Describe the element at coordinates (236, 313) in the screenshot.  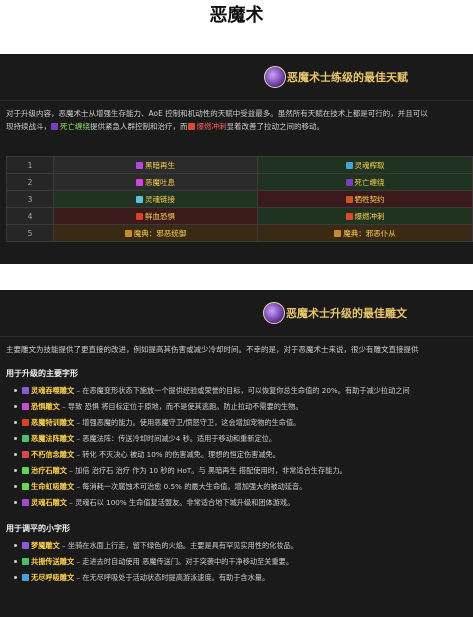
I see `glyphs-header: 恶魔术士升级的最佳雕文` at that location.